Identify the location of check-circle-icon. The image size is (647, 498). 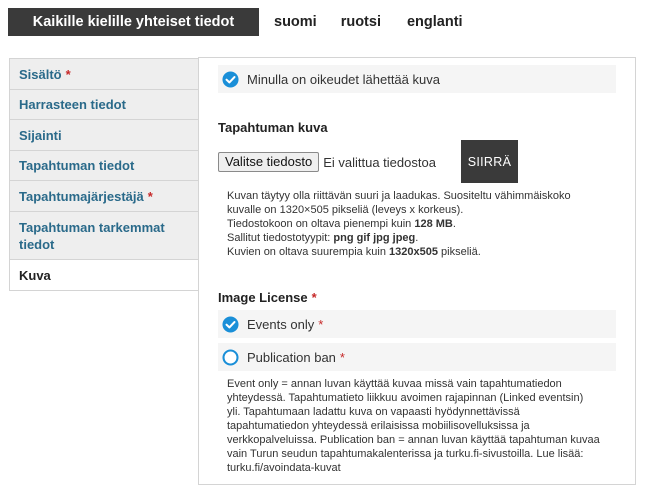
(230, 79).